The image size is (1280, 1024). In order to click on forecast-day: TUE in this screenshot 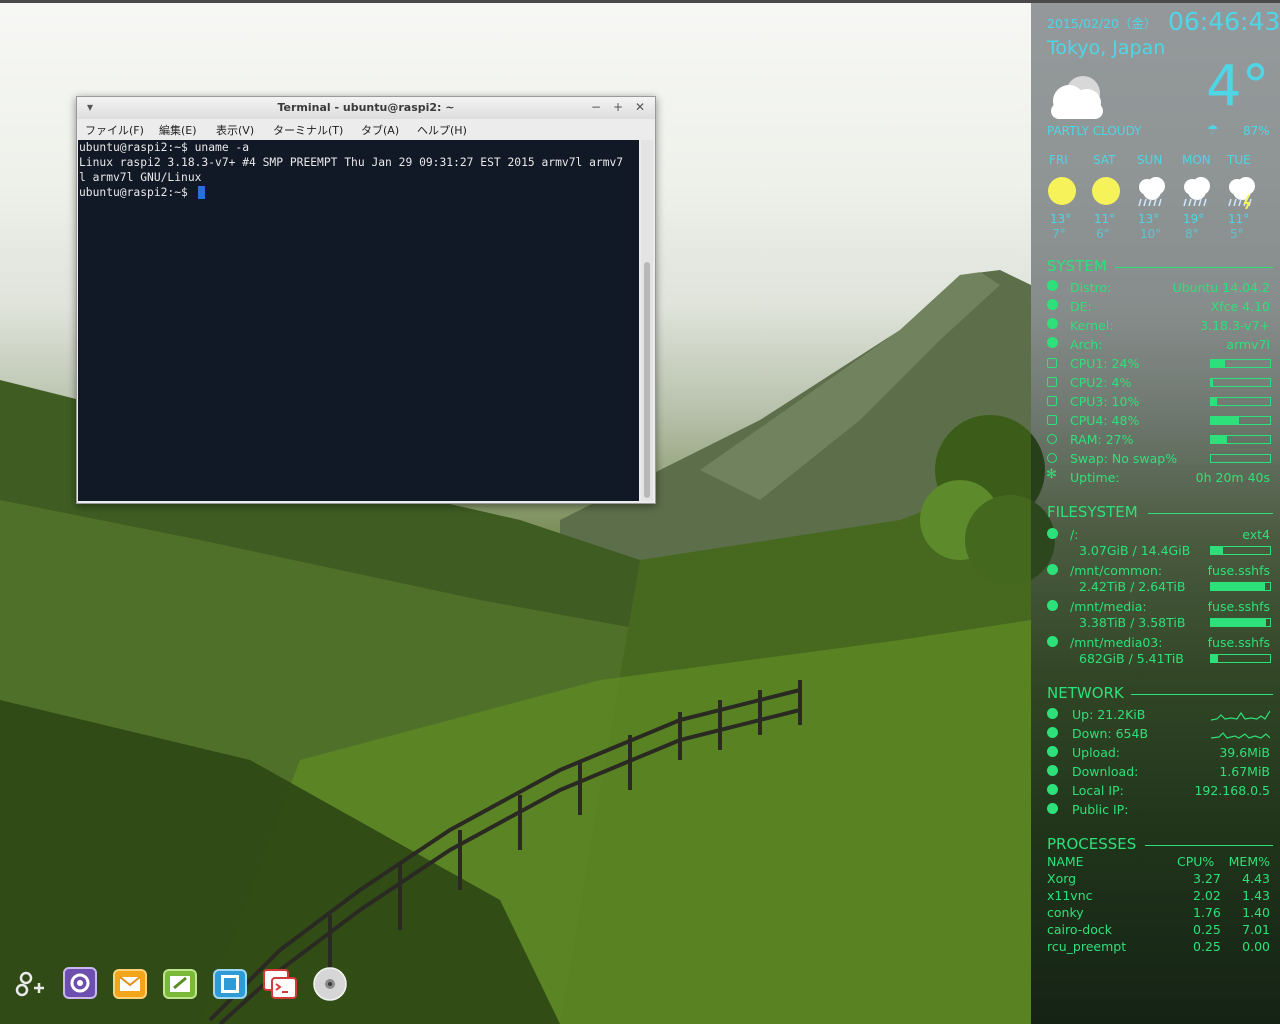, I will do `click(1239, 160)`.